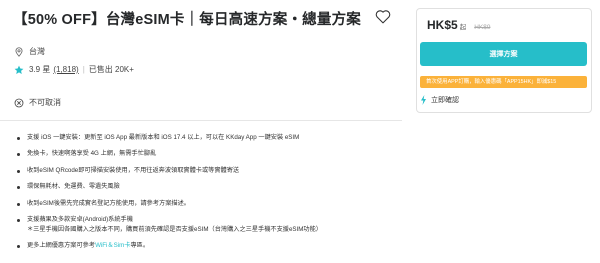 The width and height of the screenshot is (600, 263). I want to click on location-row: 台灣, so click(29, 51).